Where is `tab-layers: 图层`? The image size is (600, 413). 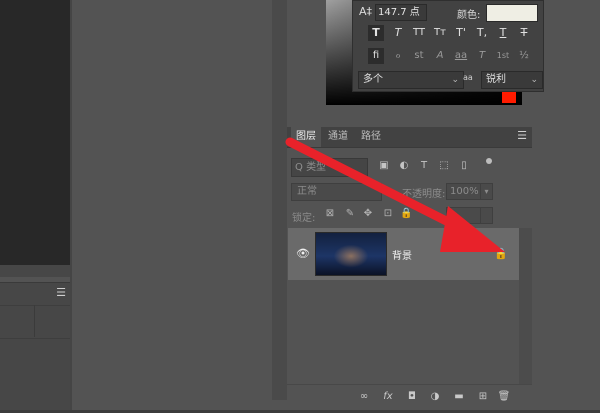
tab-layers: 图层 is located at coordinates (306, 137).